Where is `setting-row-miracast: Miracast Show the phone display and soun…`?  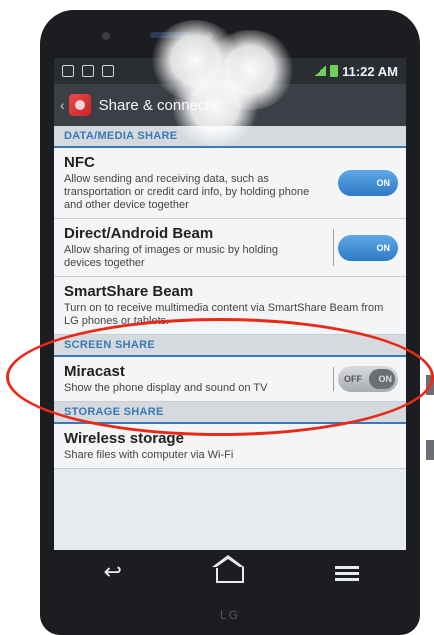 setting-row-miracast: Miracast Show the phone display and soun… is located at coordinates (230, 379).